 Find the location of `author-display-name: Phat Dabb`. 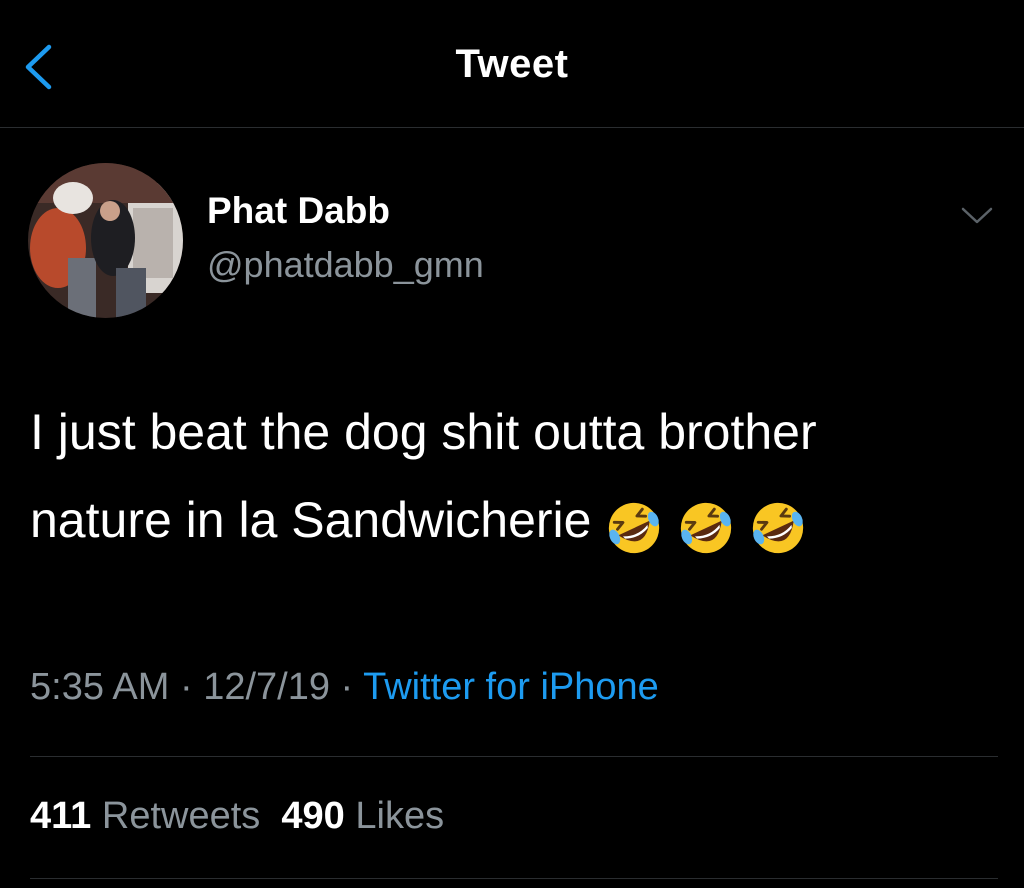

author-display-name: Phat Dabb is located at coordinates (298, 211).